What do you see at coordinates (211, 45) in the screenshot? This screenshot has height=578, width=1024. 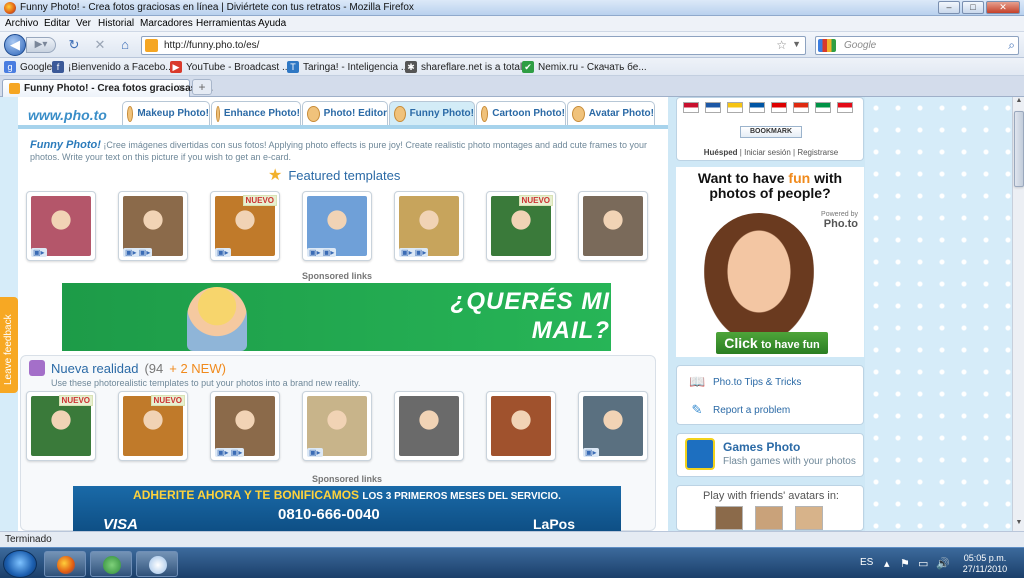 I see `url-text: http://funny.pho.to/es/` at bounding box center [211, 45].